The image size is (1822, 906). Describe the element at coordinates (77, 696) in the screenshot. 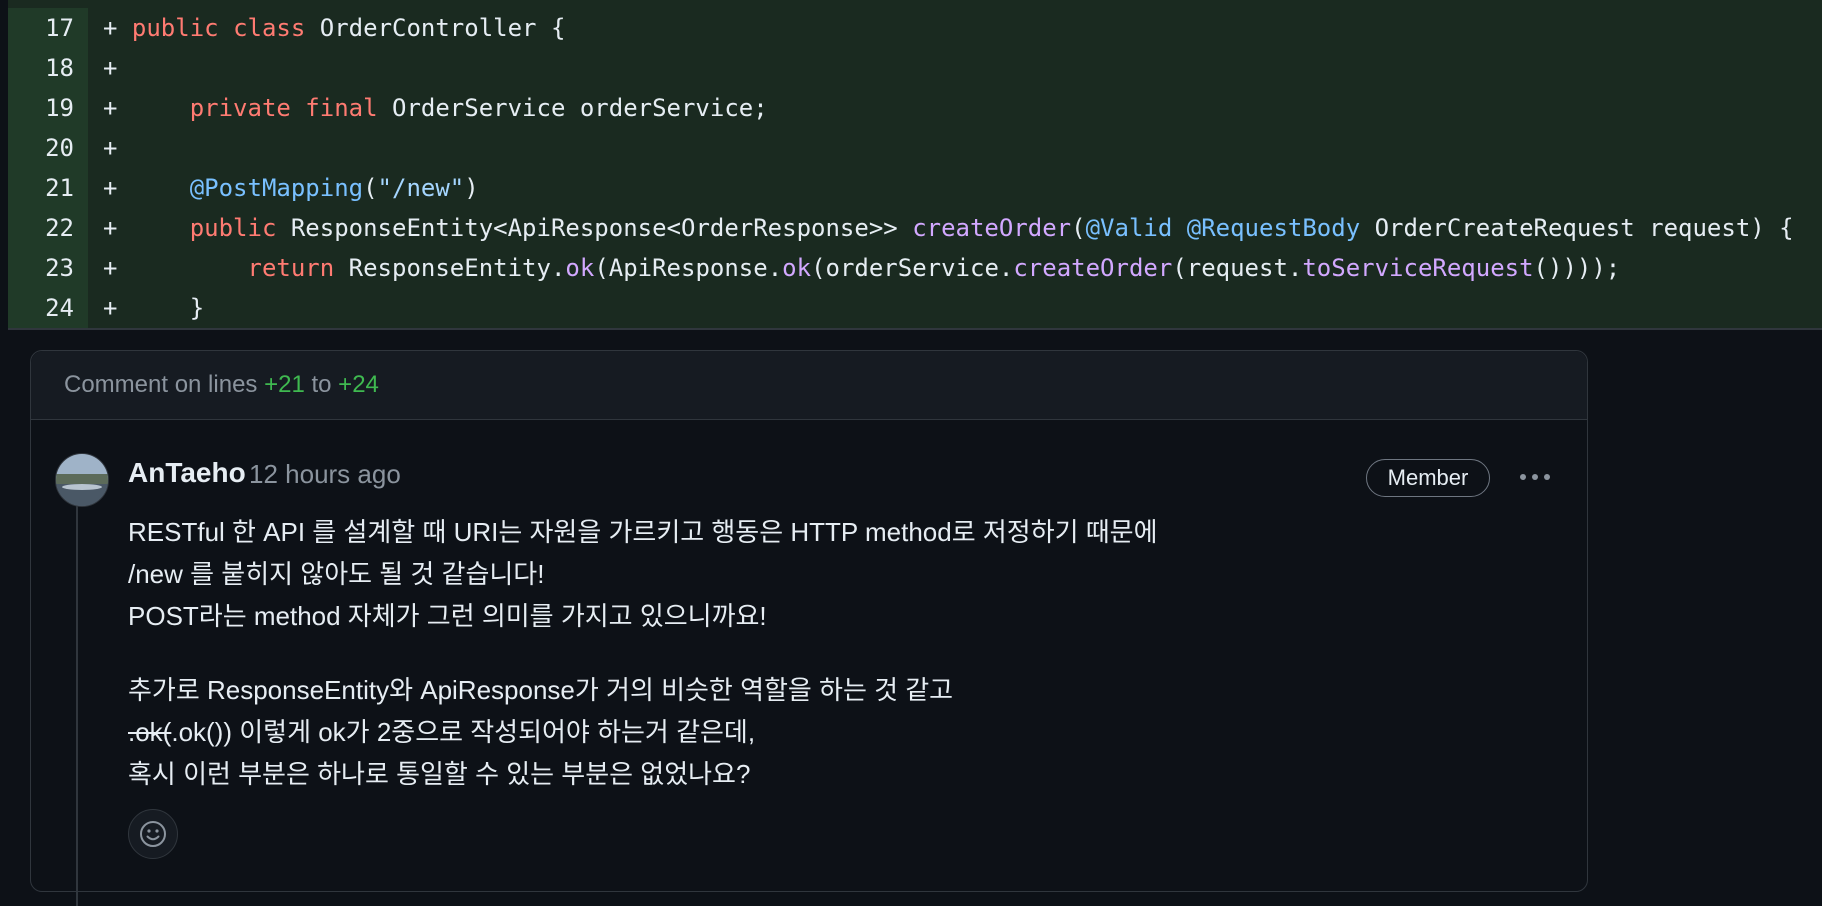

I see `timeline-line` at that location.